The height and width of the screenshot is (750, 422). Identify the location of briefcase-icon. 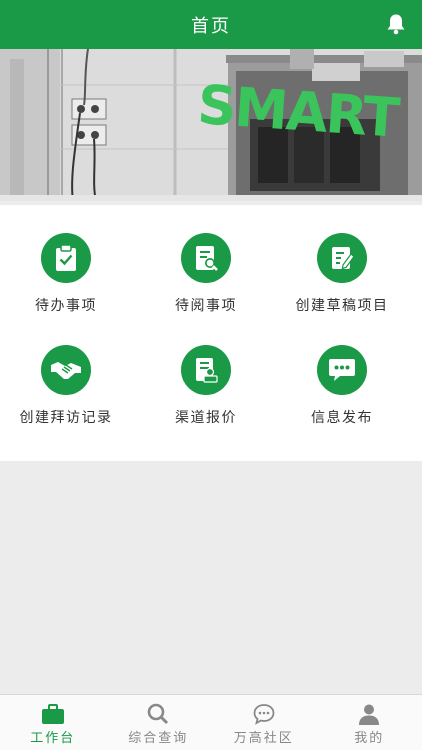
(52, 714).